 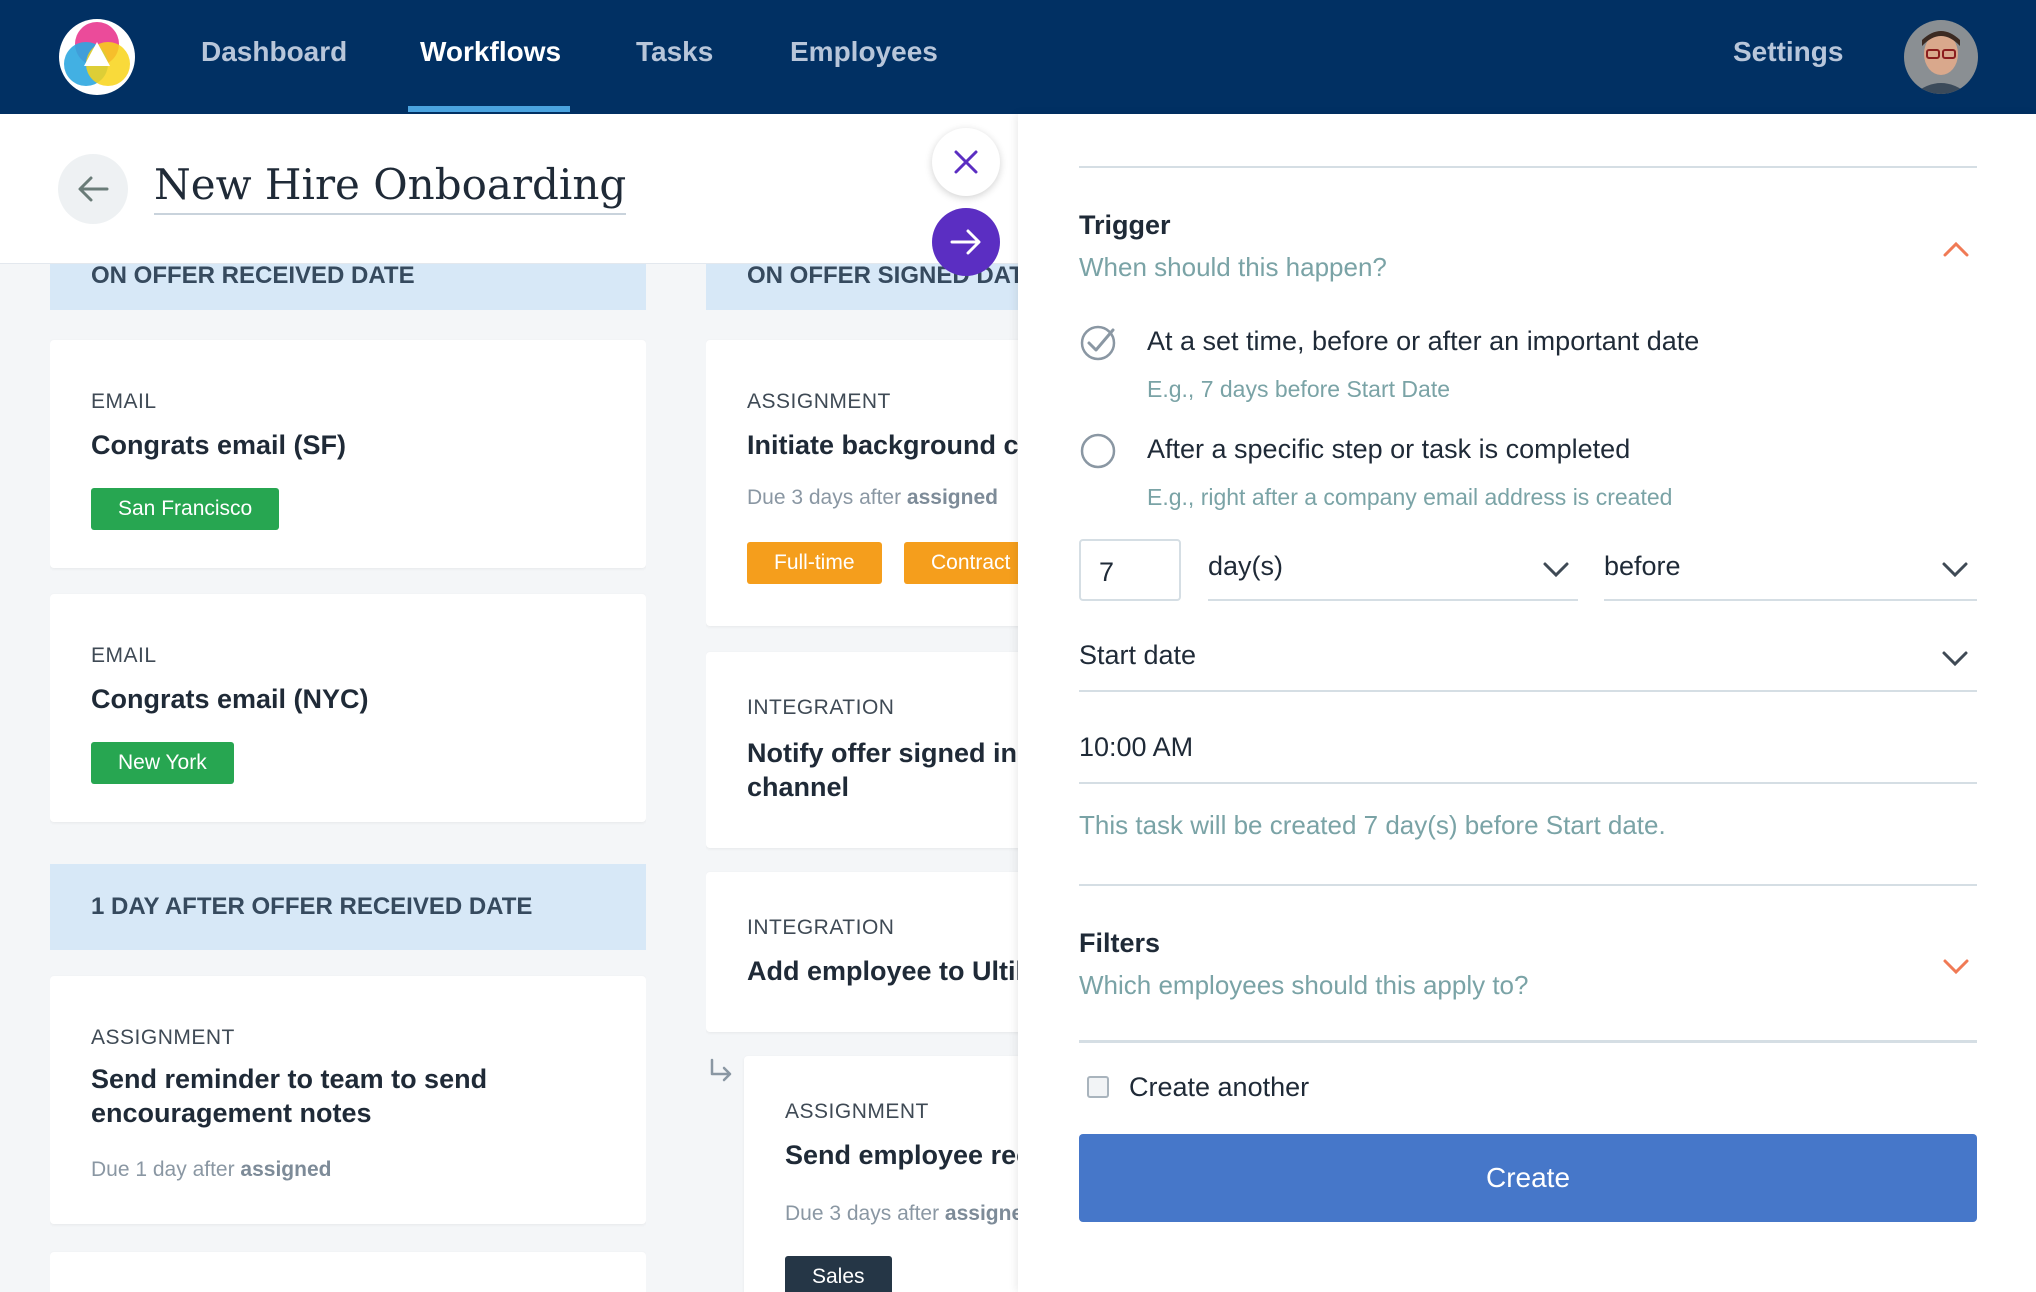 I want to click on trigger-title: Trigger, so click(x=1125, y=225).